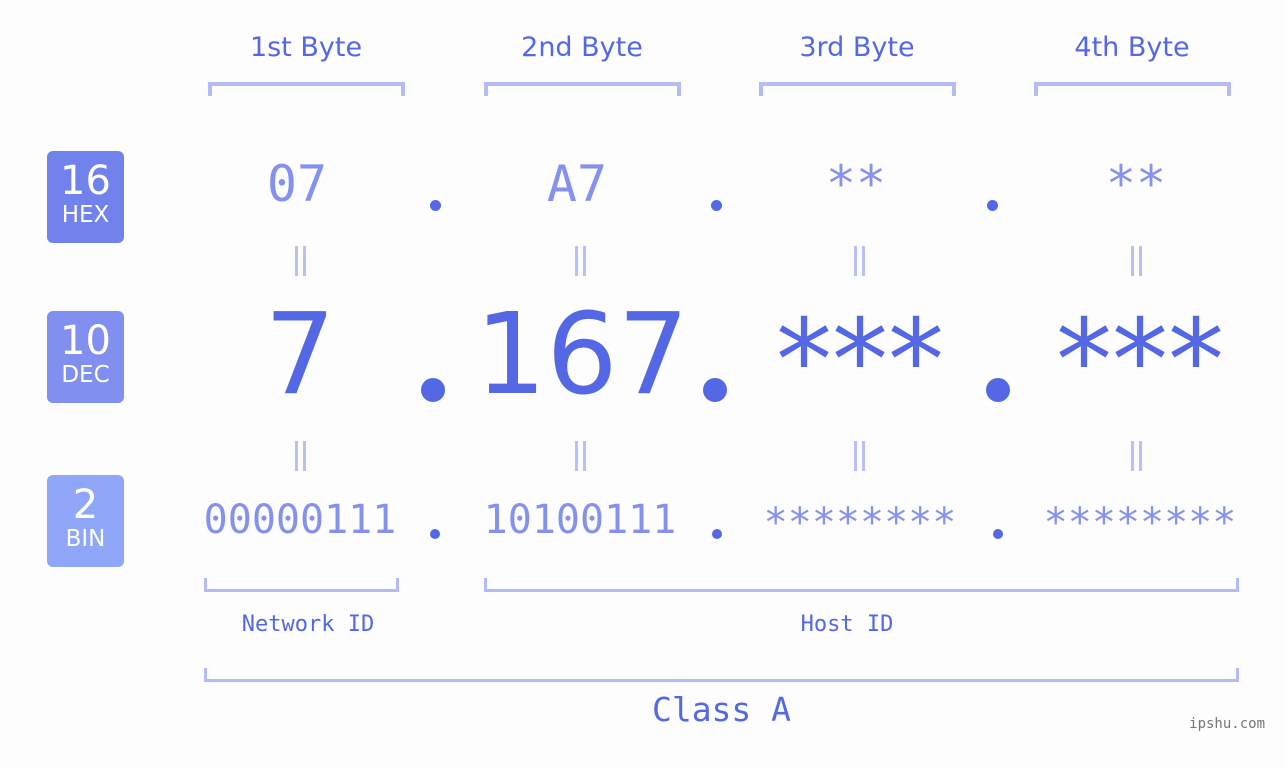  I want to click on dec-byte-4: ***, so click(1140, 361).